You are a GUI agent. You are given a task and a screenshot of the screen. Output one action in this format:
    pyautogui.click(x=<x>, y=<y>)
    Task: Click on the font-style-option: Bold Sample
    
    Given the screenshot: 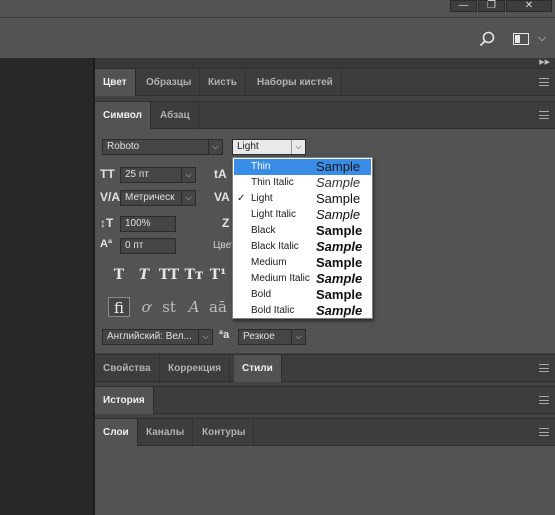 What is the action you would take?
    pyautogui.click(x=302, y=295)
    